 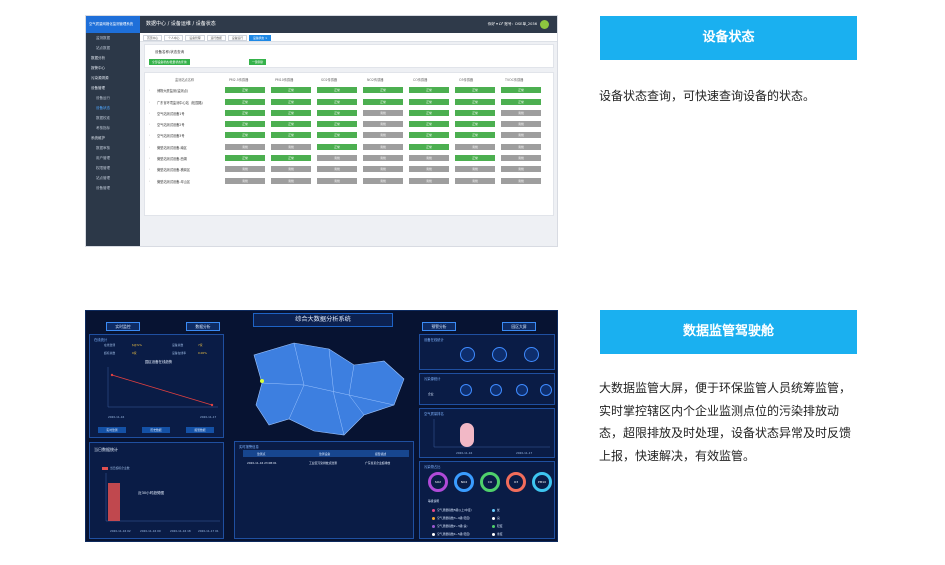 I want to click on sidebar-item: 污染源溯源, so click(x=113, y=78).